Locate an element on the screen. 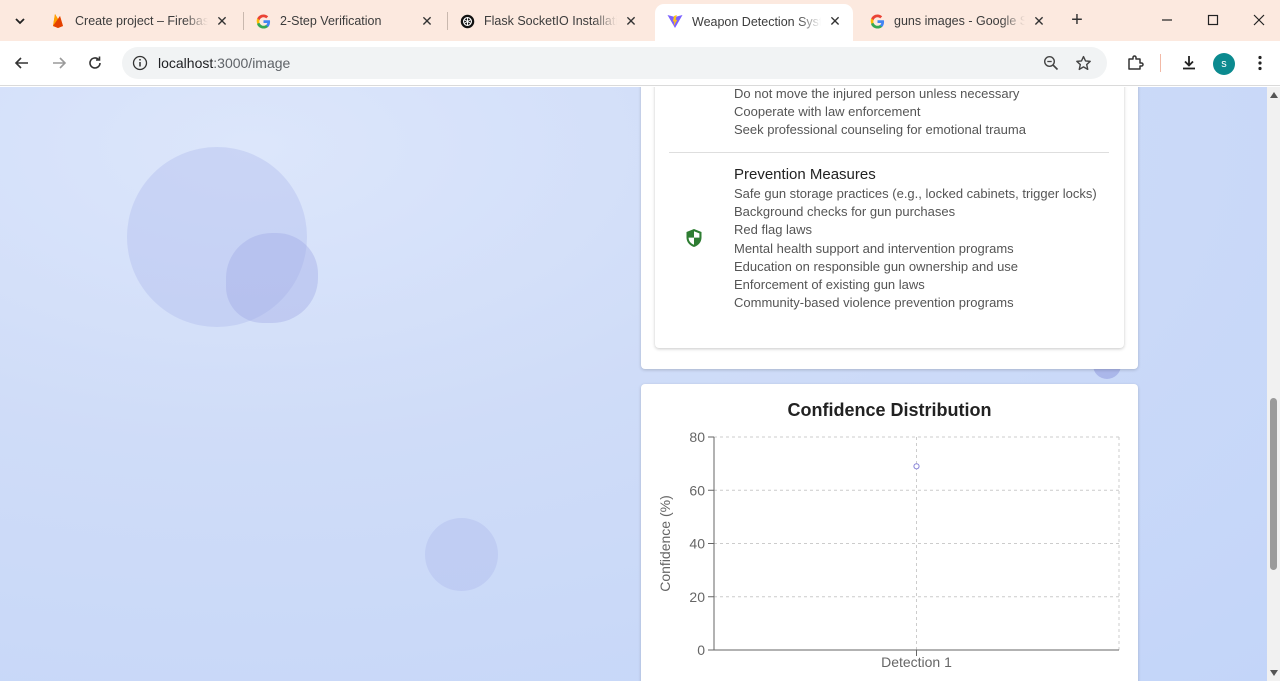 The image size is (1280, 681). tab-guns-images: guns images - Google Search ✕ is located at coordinates (957, 21).